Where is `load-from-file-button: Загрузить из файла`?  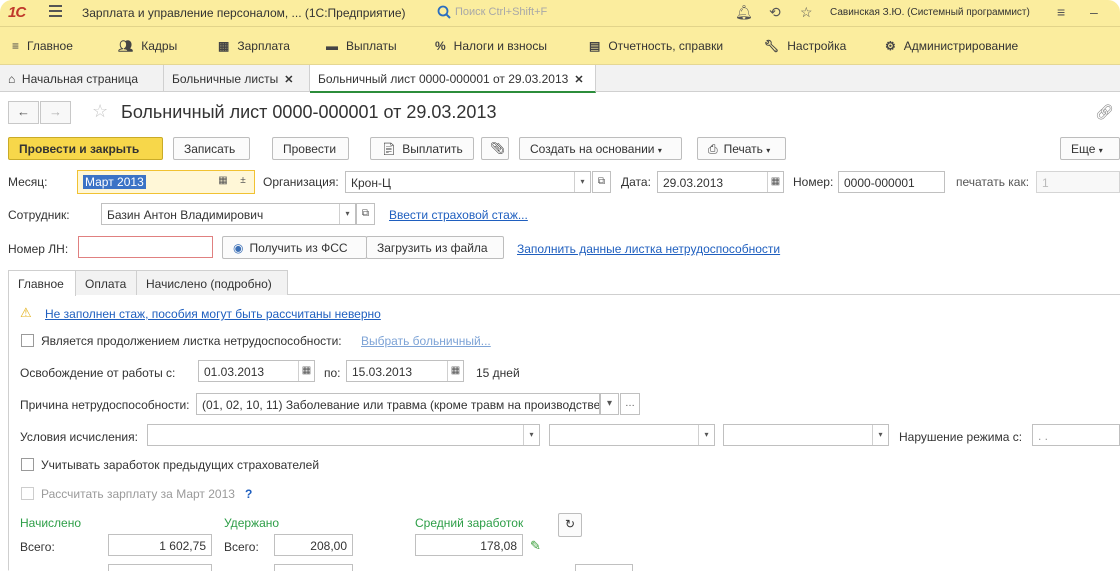 load-from-file-button: Загрузить из файла is located at coordinates (435, 247).